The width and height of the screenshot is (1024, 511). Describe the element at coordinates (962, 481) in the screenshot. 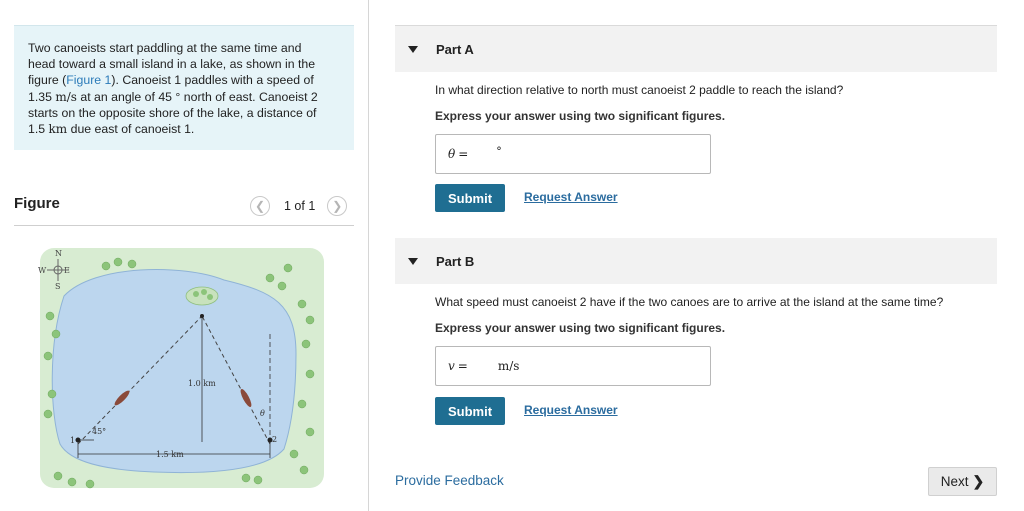

I see `next-button: Next ❯` at that location.